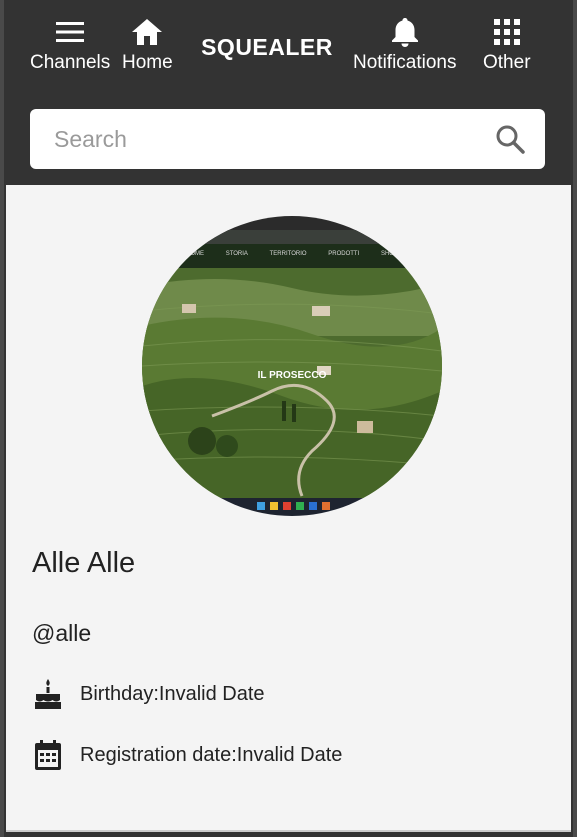  What do you see at coordinates (48, 694) in the screenshot?
I see `cake-icon` at bounding box center [48, 694].